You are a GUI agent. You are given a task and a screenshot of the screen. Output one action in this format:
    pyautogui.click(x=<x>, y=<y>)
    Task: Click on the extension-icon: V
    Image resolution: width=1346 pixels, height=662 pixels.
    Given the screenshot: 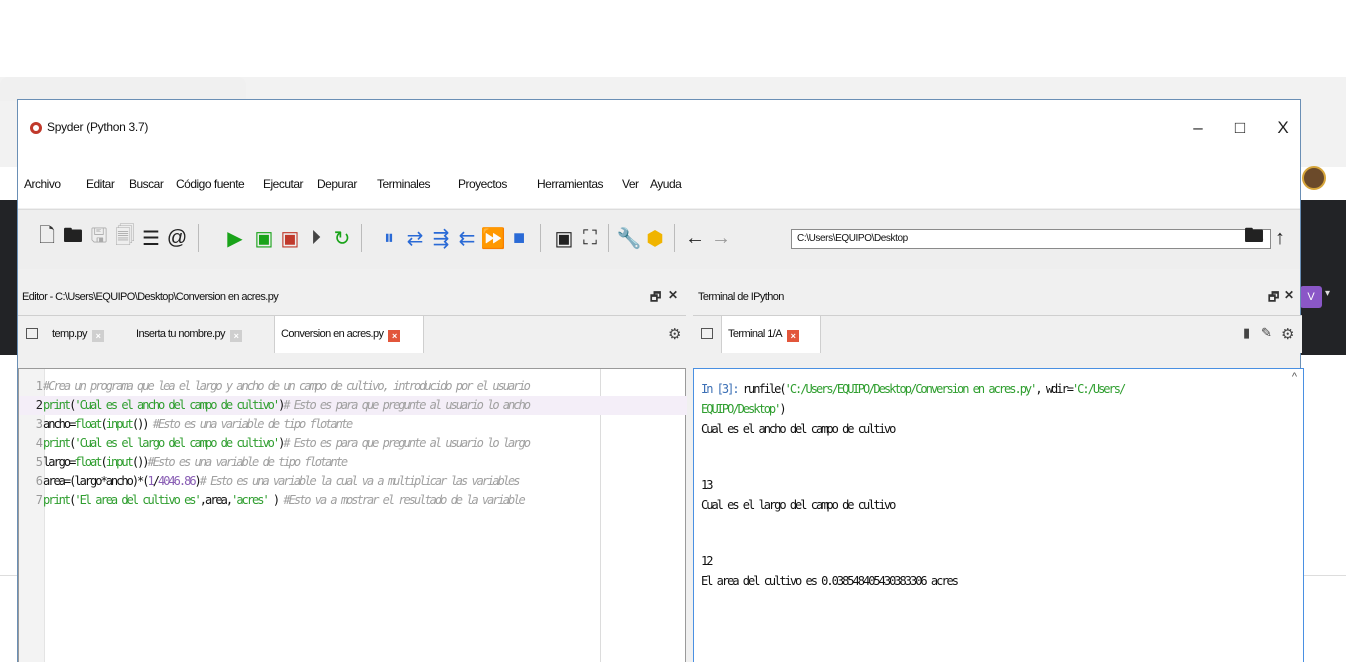 What is the action you would take?
    pyautogui.click(x=1311, y=297)
    